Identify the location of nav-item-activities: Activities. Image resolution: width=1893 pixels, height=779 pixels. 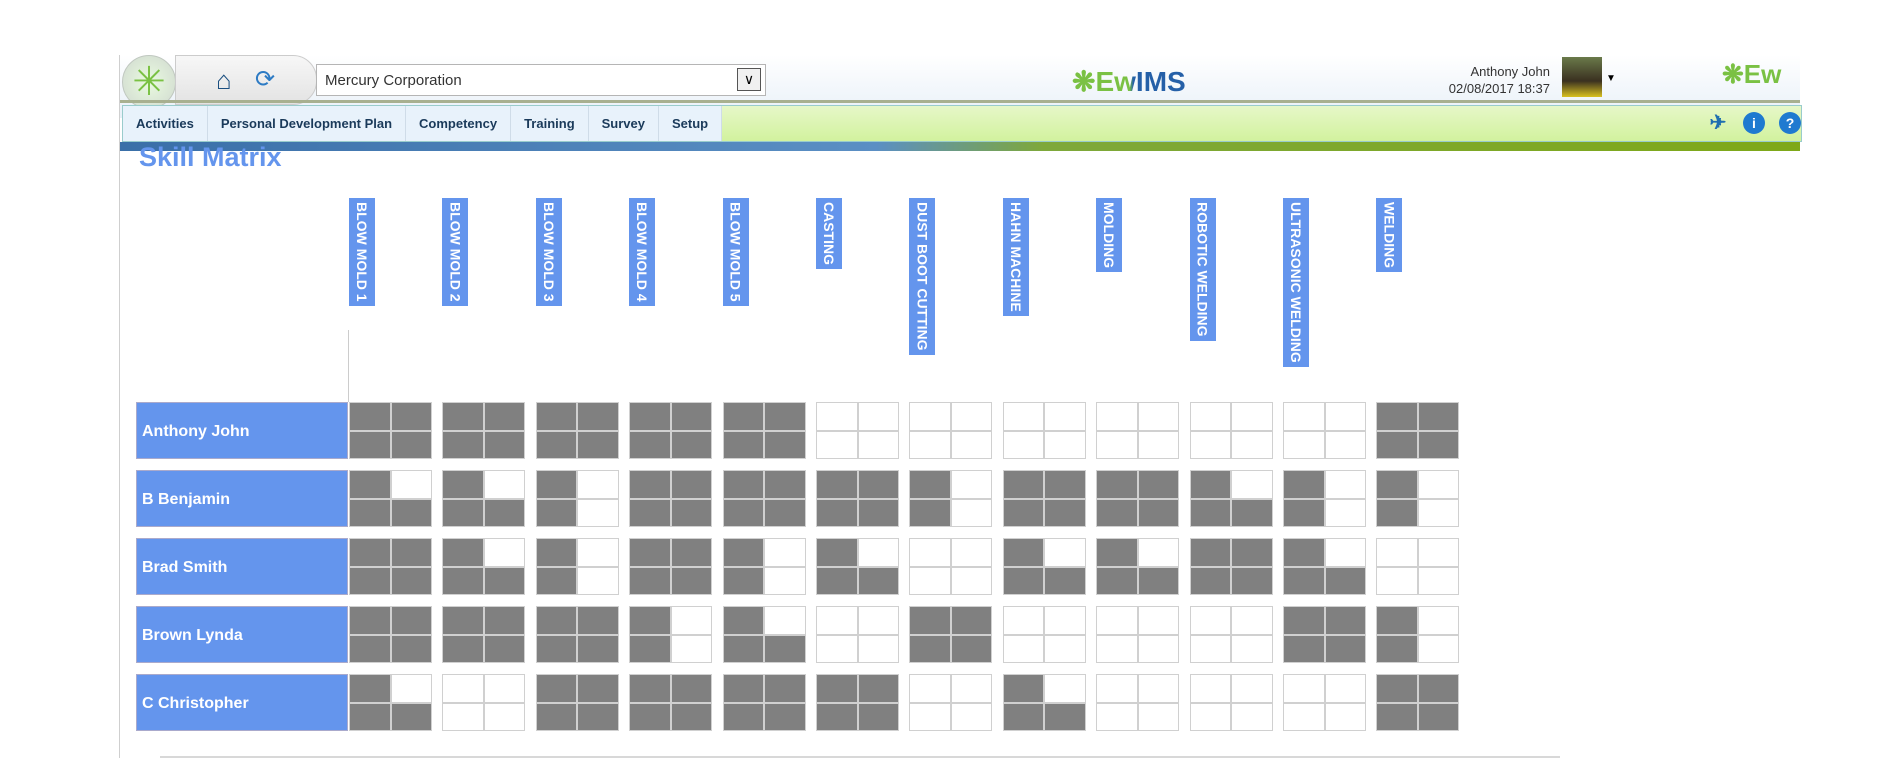
(165, 123).